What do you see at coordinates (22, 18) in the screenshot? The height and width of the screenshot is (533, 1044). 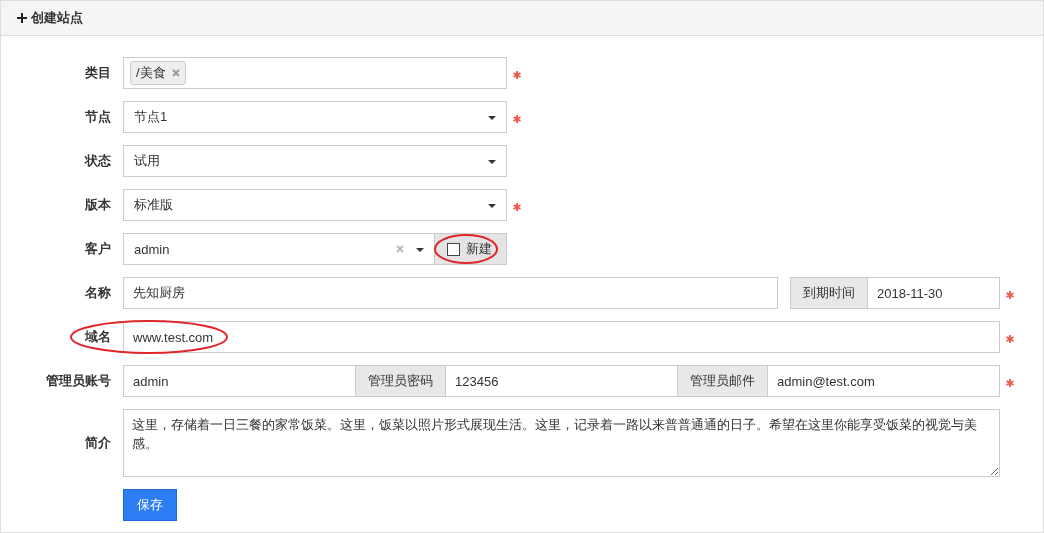 I see `plus-icon` at bounding box center [22, 18].